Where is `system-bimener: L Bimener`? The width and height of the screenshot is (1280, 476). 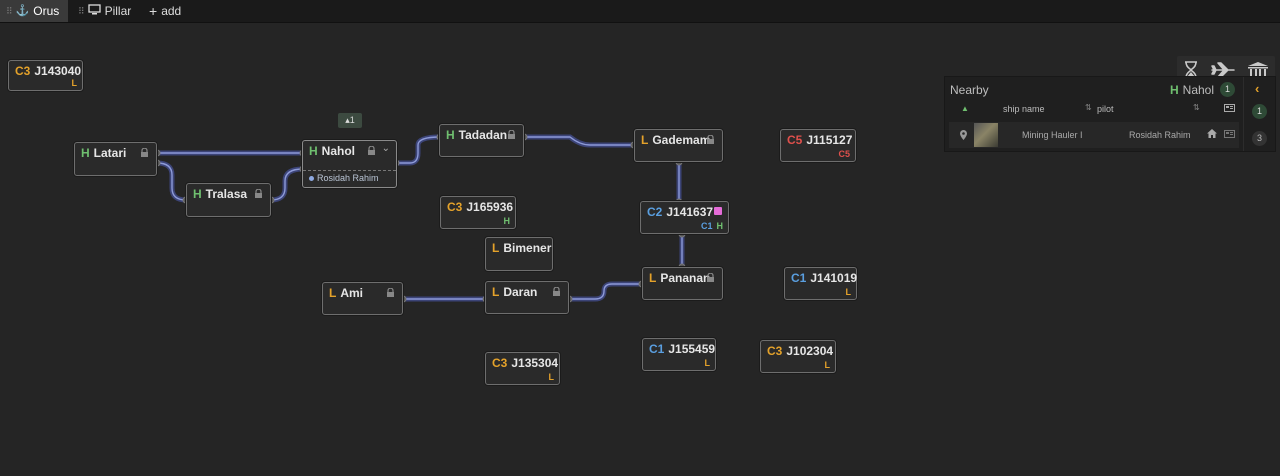
system-bimener: L Bimener is located at coordinates (519, 254).